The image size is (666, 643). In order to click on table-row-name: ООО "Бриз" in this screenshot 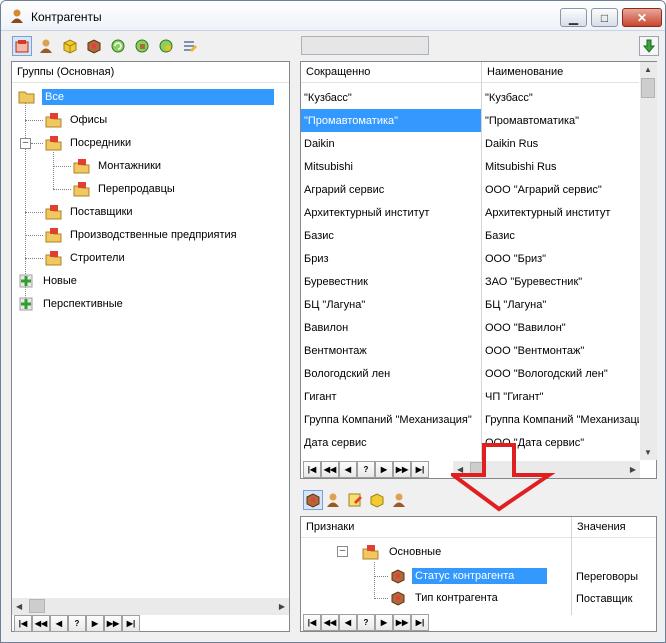, I will do `click(560, 258)`.